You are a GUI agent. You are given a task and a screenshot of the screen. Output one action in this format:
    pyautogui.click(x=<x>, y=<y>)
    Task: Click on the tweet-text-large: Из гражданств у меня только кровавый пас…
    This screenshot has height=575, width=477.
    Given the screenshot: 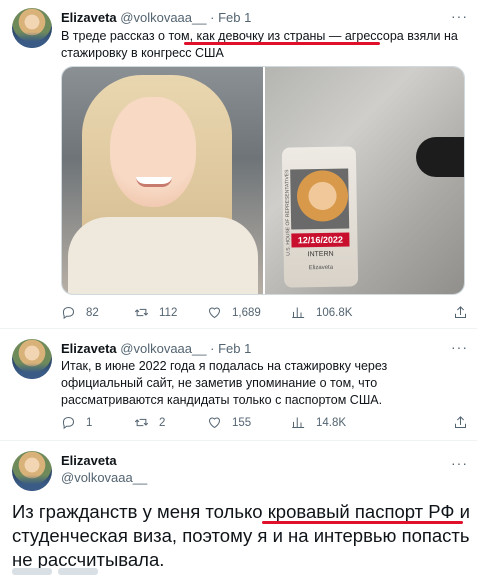 What is the action you would take?
    pyautogui.click(x=244, y=536)
    